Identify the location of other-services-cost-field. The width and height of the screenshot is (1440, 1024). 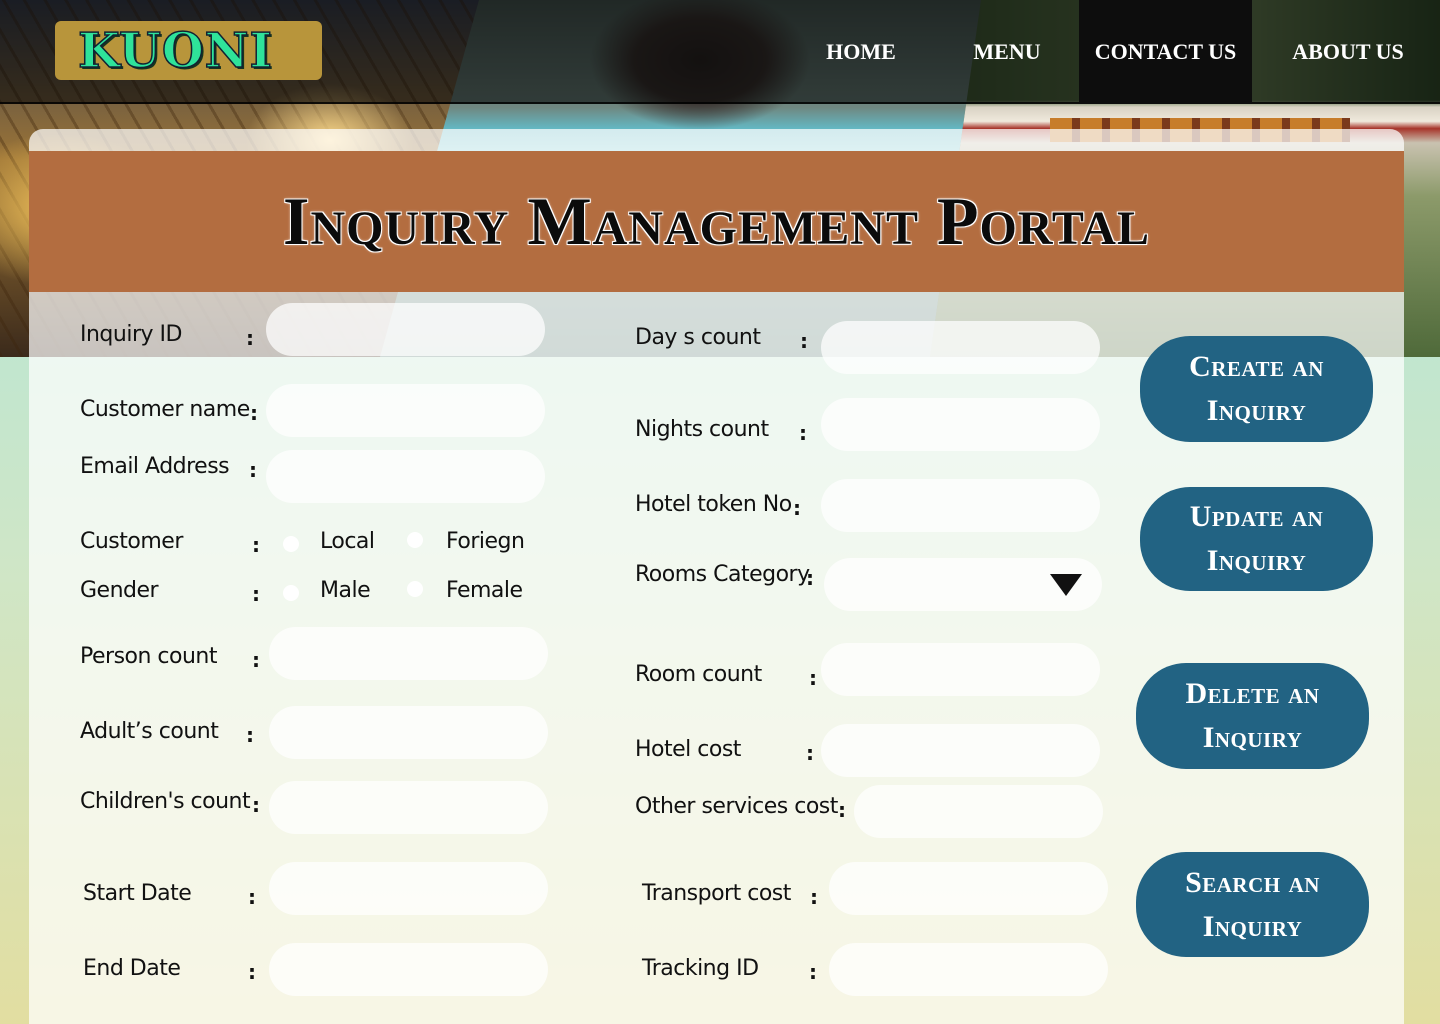
(978, 811).